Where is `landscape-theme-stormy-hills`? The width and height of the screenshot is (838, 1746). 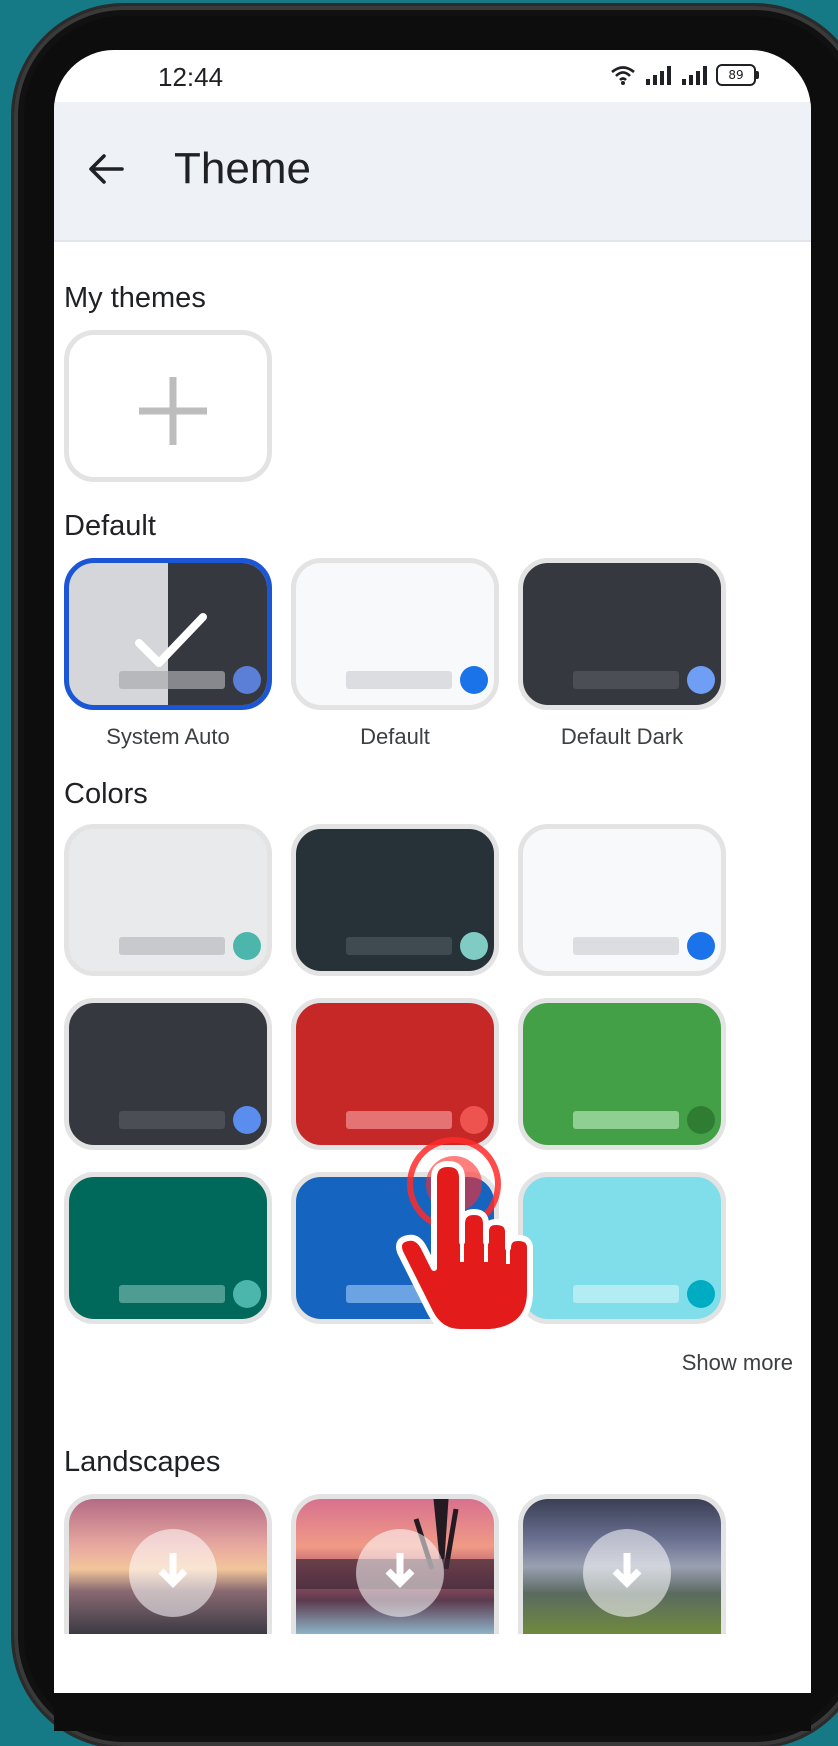
landscape-theme-stormy-hills is located at coordinates (622, 1564).